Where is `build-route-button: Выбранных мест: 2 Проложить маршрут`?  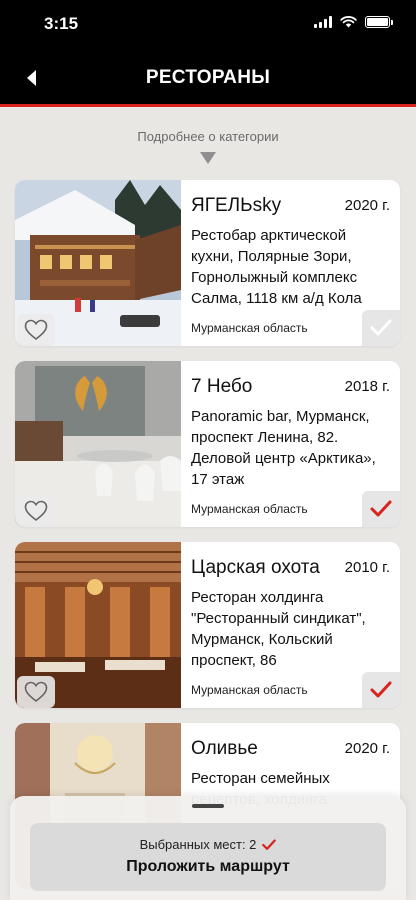
build-route-button: Выбранных мест: 2 Проложить маршрут is located at coordinates (208, 857).